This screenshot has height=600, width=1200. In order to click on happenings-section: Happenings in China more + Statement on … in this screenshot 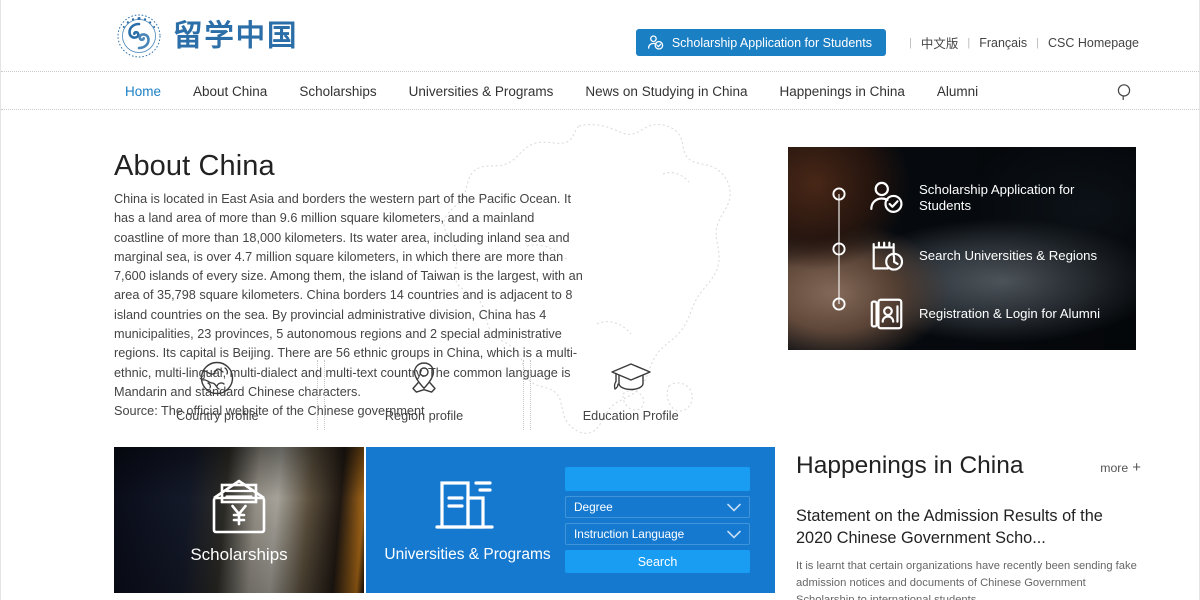, I will do `click(968, 526)`.